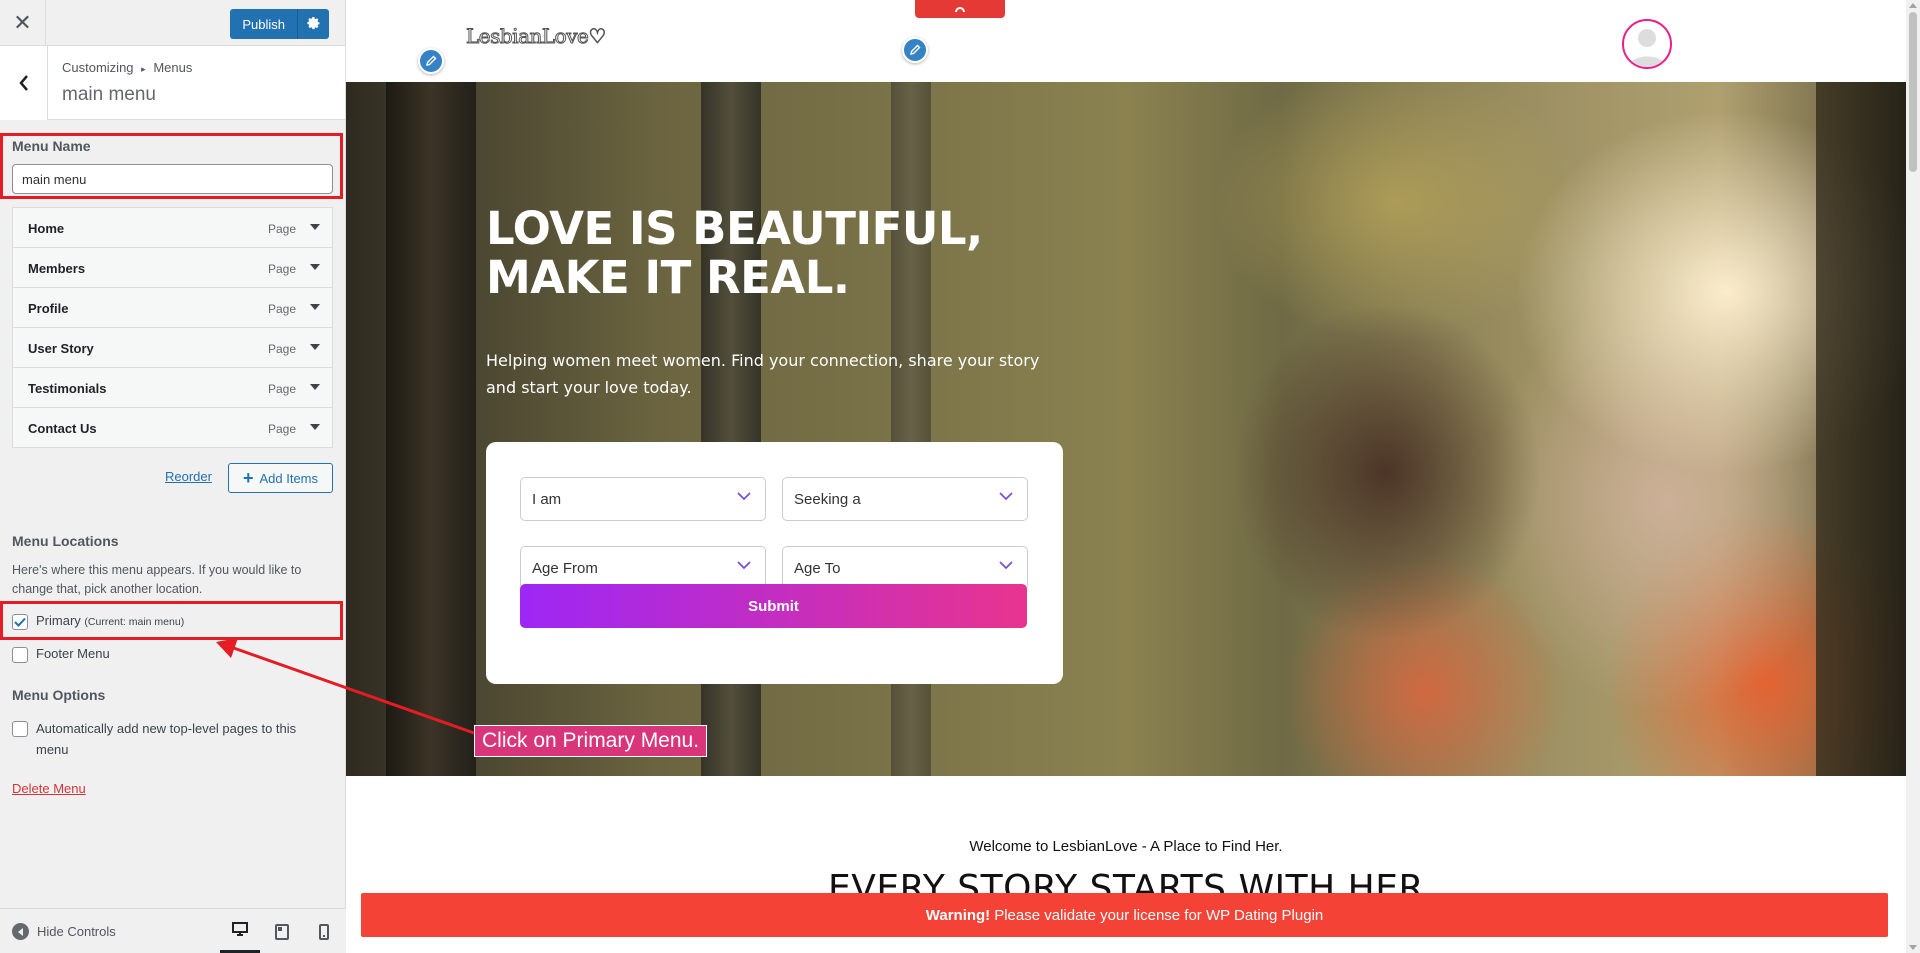  What do you see at coordinates (958, 915) in the screenshot?
I see `warning-label: Warning!` at bounding box center [958, 915].